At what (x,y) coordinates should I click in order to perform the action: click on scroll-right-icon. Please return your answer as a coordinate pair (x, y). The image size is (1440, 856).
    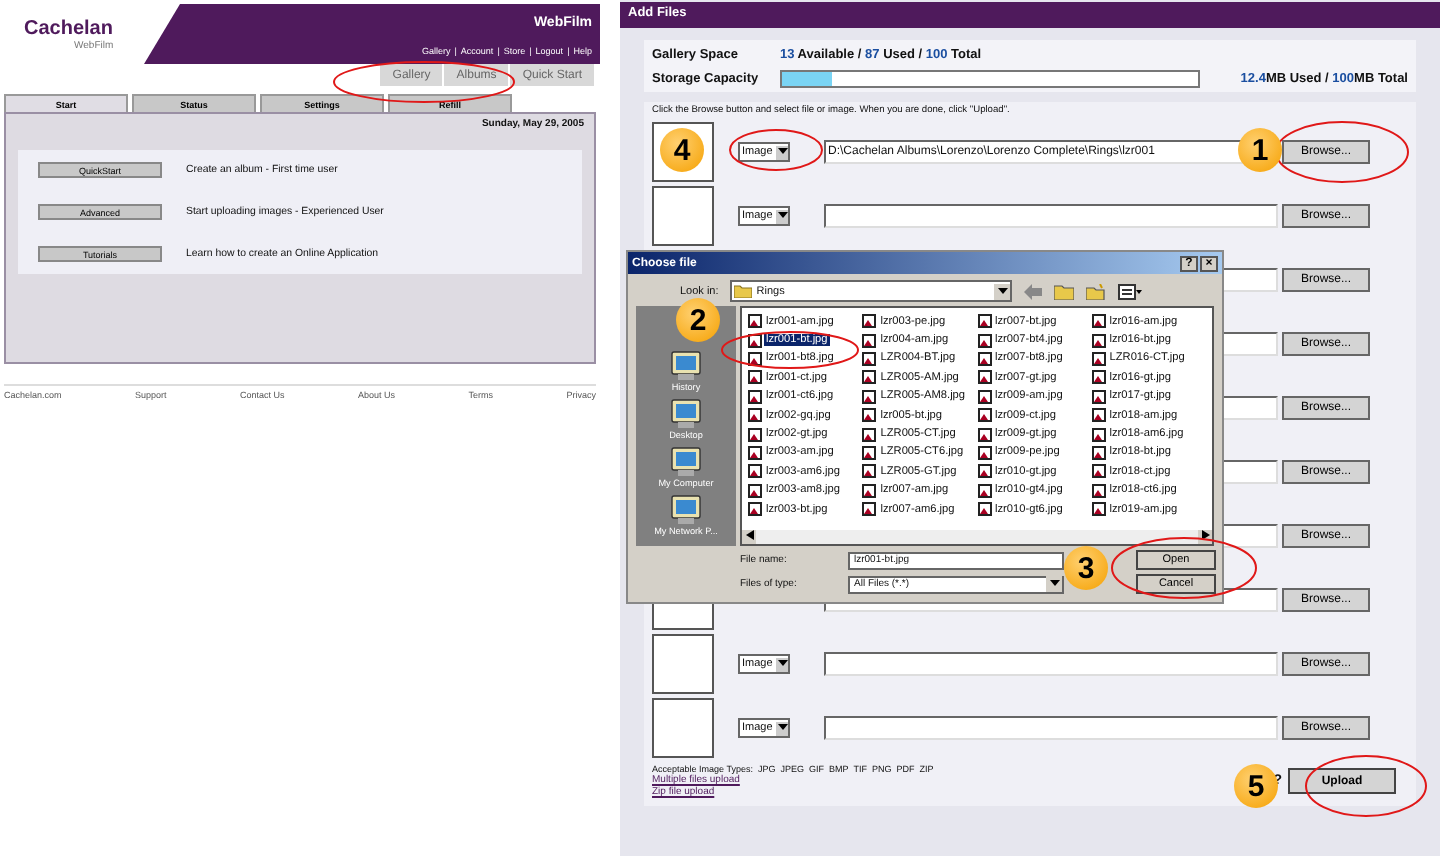
    Looking at the image, I should click on (1205, 535).